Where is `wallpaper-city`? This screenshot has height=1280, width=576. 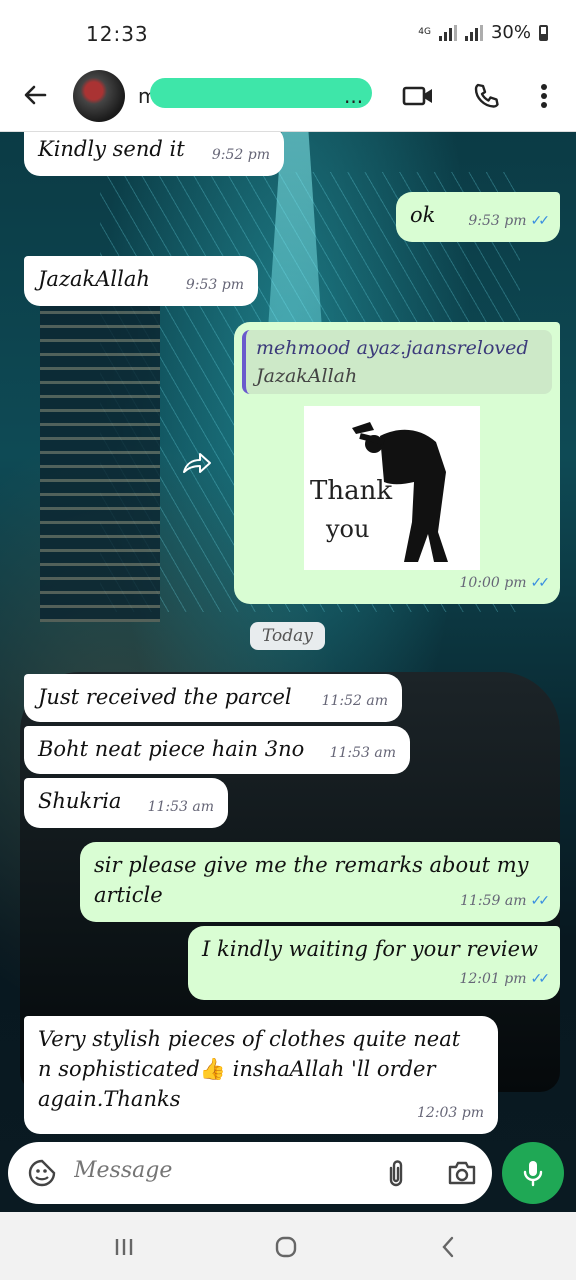 wallpaper-city is located at coordinates (100, 462).